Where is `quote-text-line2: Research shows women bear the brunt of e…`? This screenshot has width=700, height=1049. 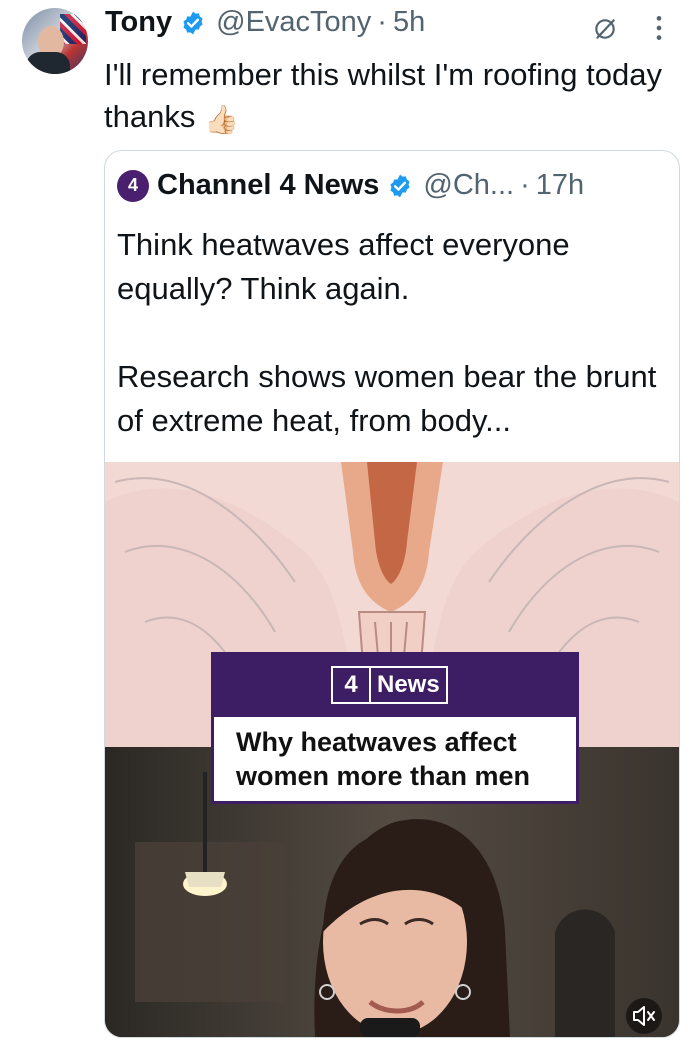 quote-text-line2: Research shows women bear the brunt of e… is located at coordinates (387, 398).